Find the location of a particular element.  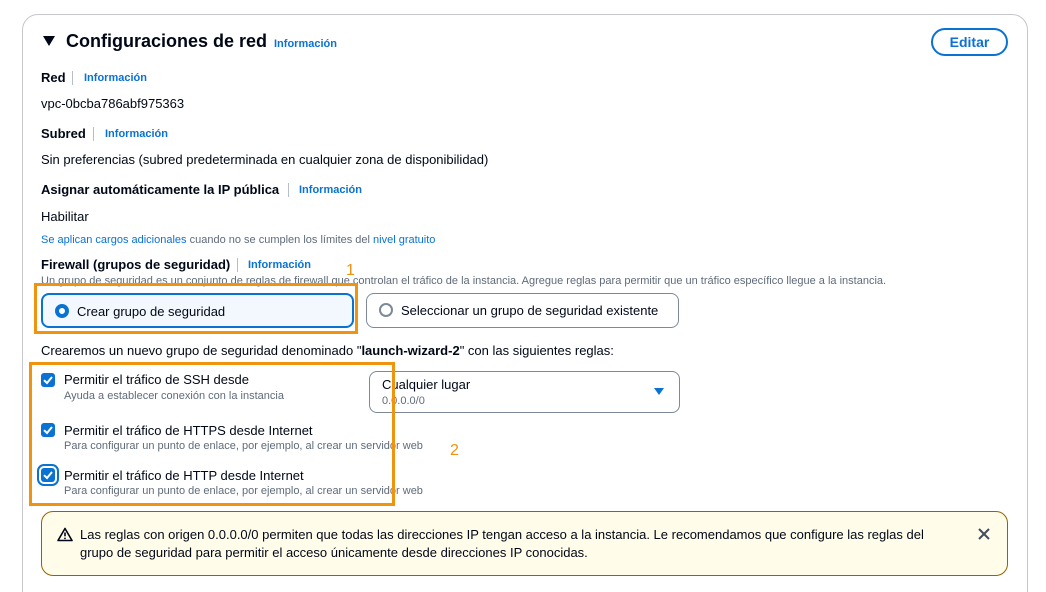

radio-unselected-icon is located at coordinates (386, 310).